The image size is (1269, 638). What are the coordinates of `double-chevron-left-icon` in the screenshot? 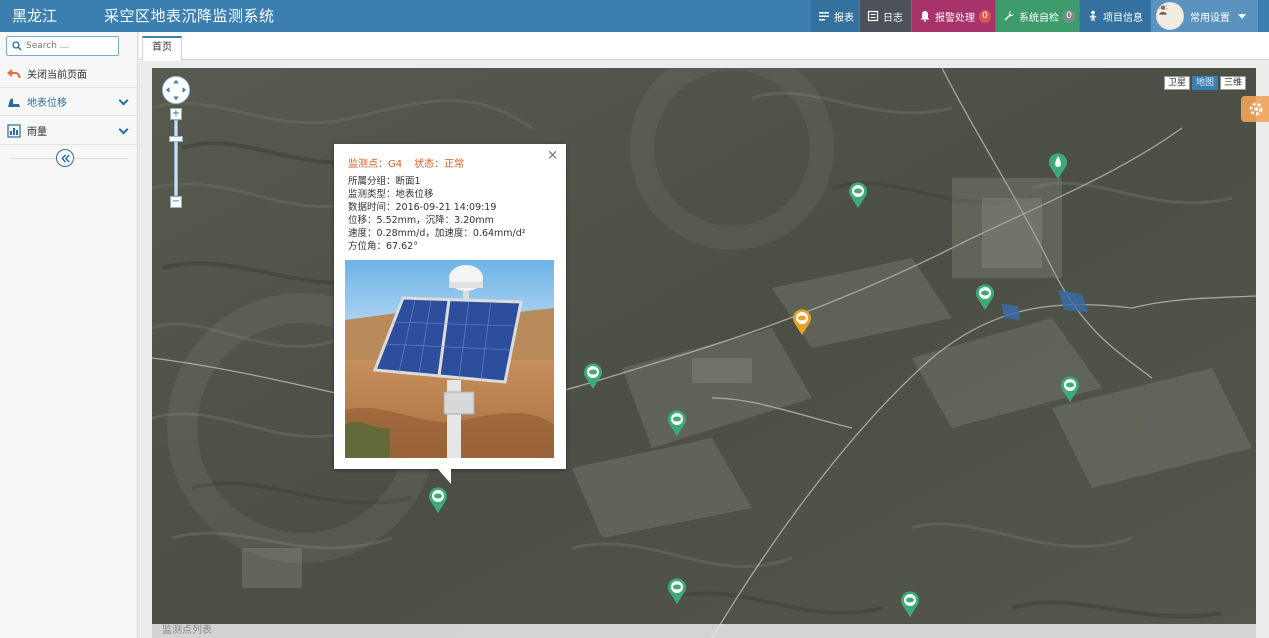 It's located at (65, 158).